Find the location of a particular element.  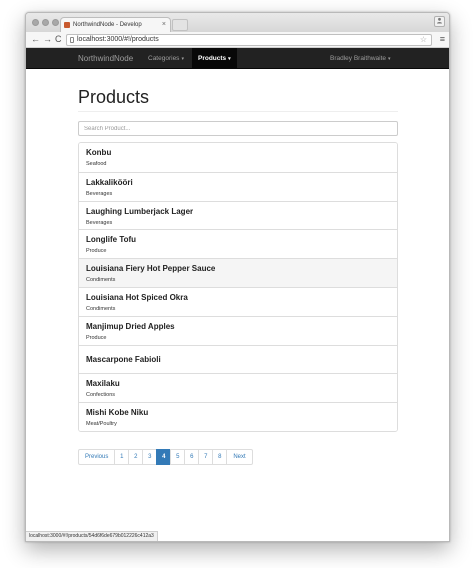

back-icon: ← is located at coordinates (35, 39).